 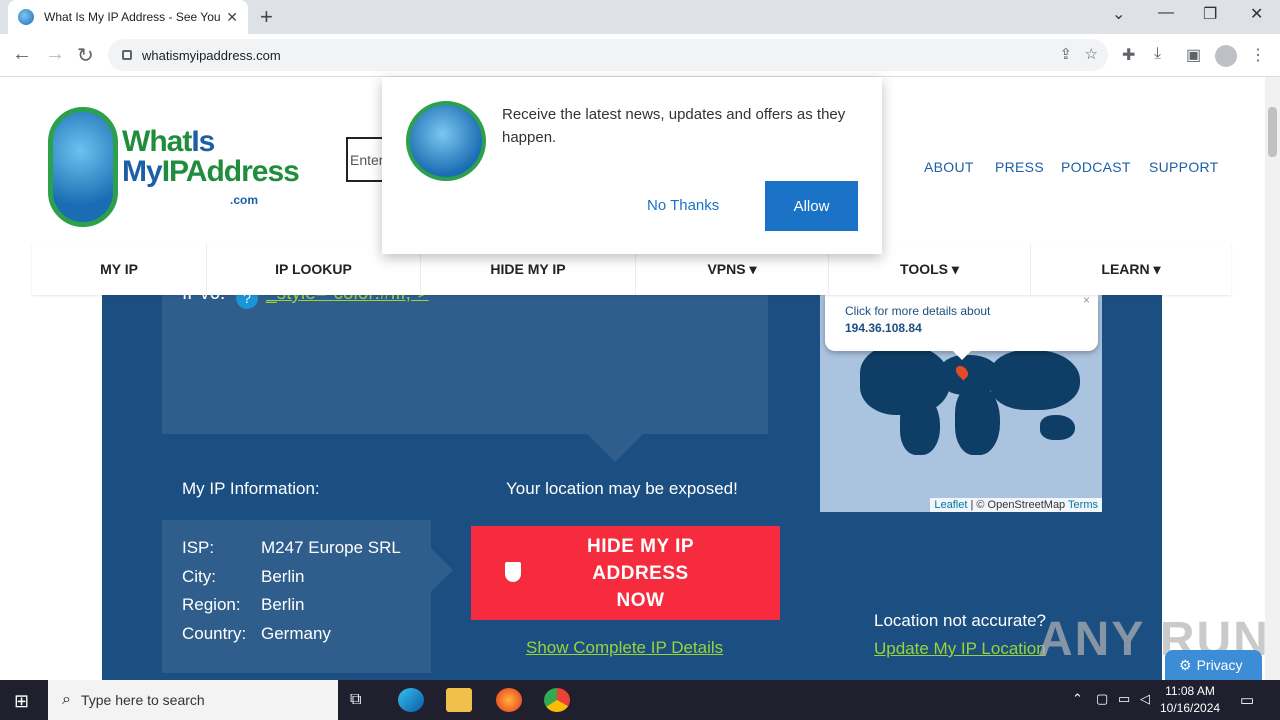 I want to click on profile-avatar, so click(x=1226, y=56).